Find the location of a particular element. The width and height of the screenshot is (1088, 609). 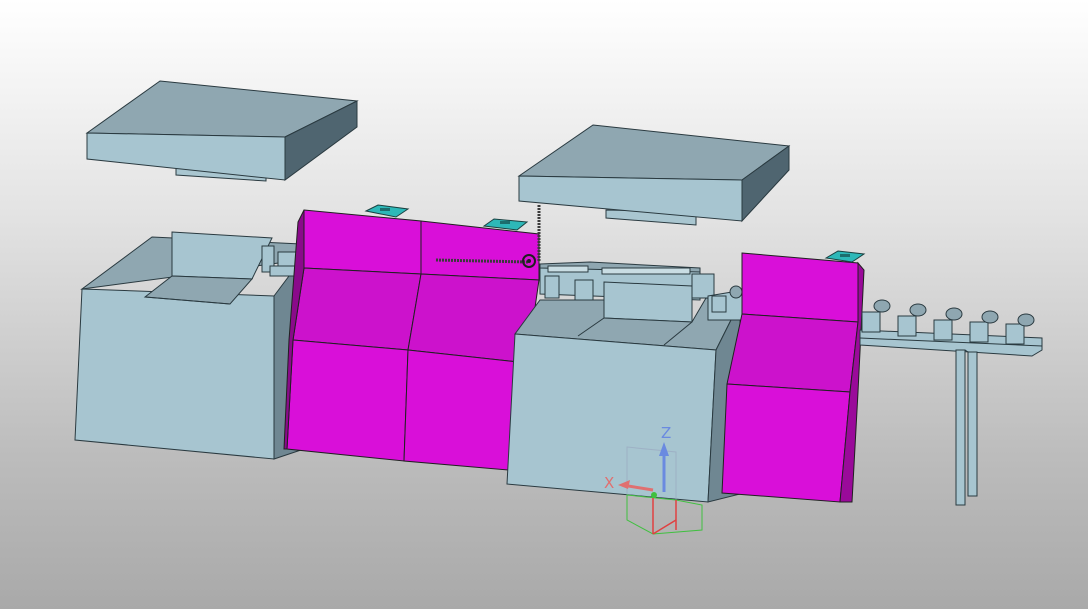

origin-point is located at coordinates (654, 495).